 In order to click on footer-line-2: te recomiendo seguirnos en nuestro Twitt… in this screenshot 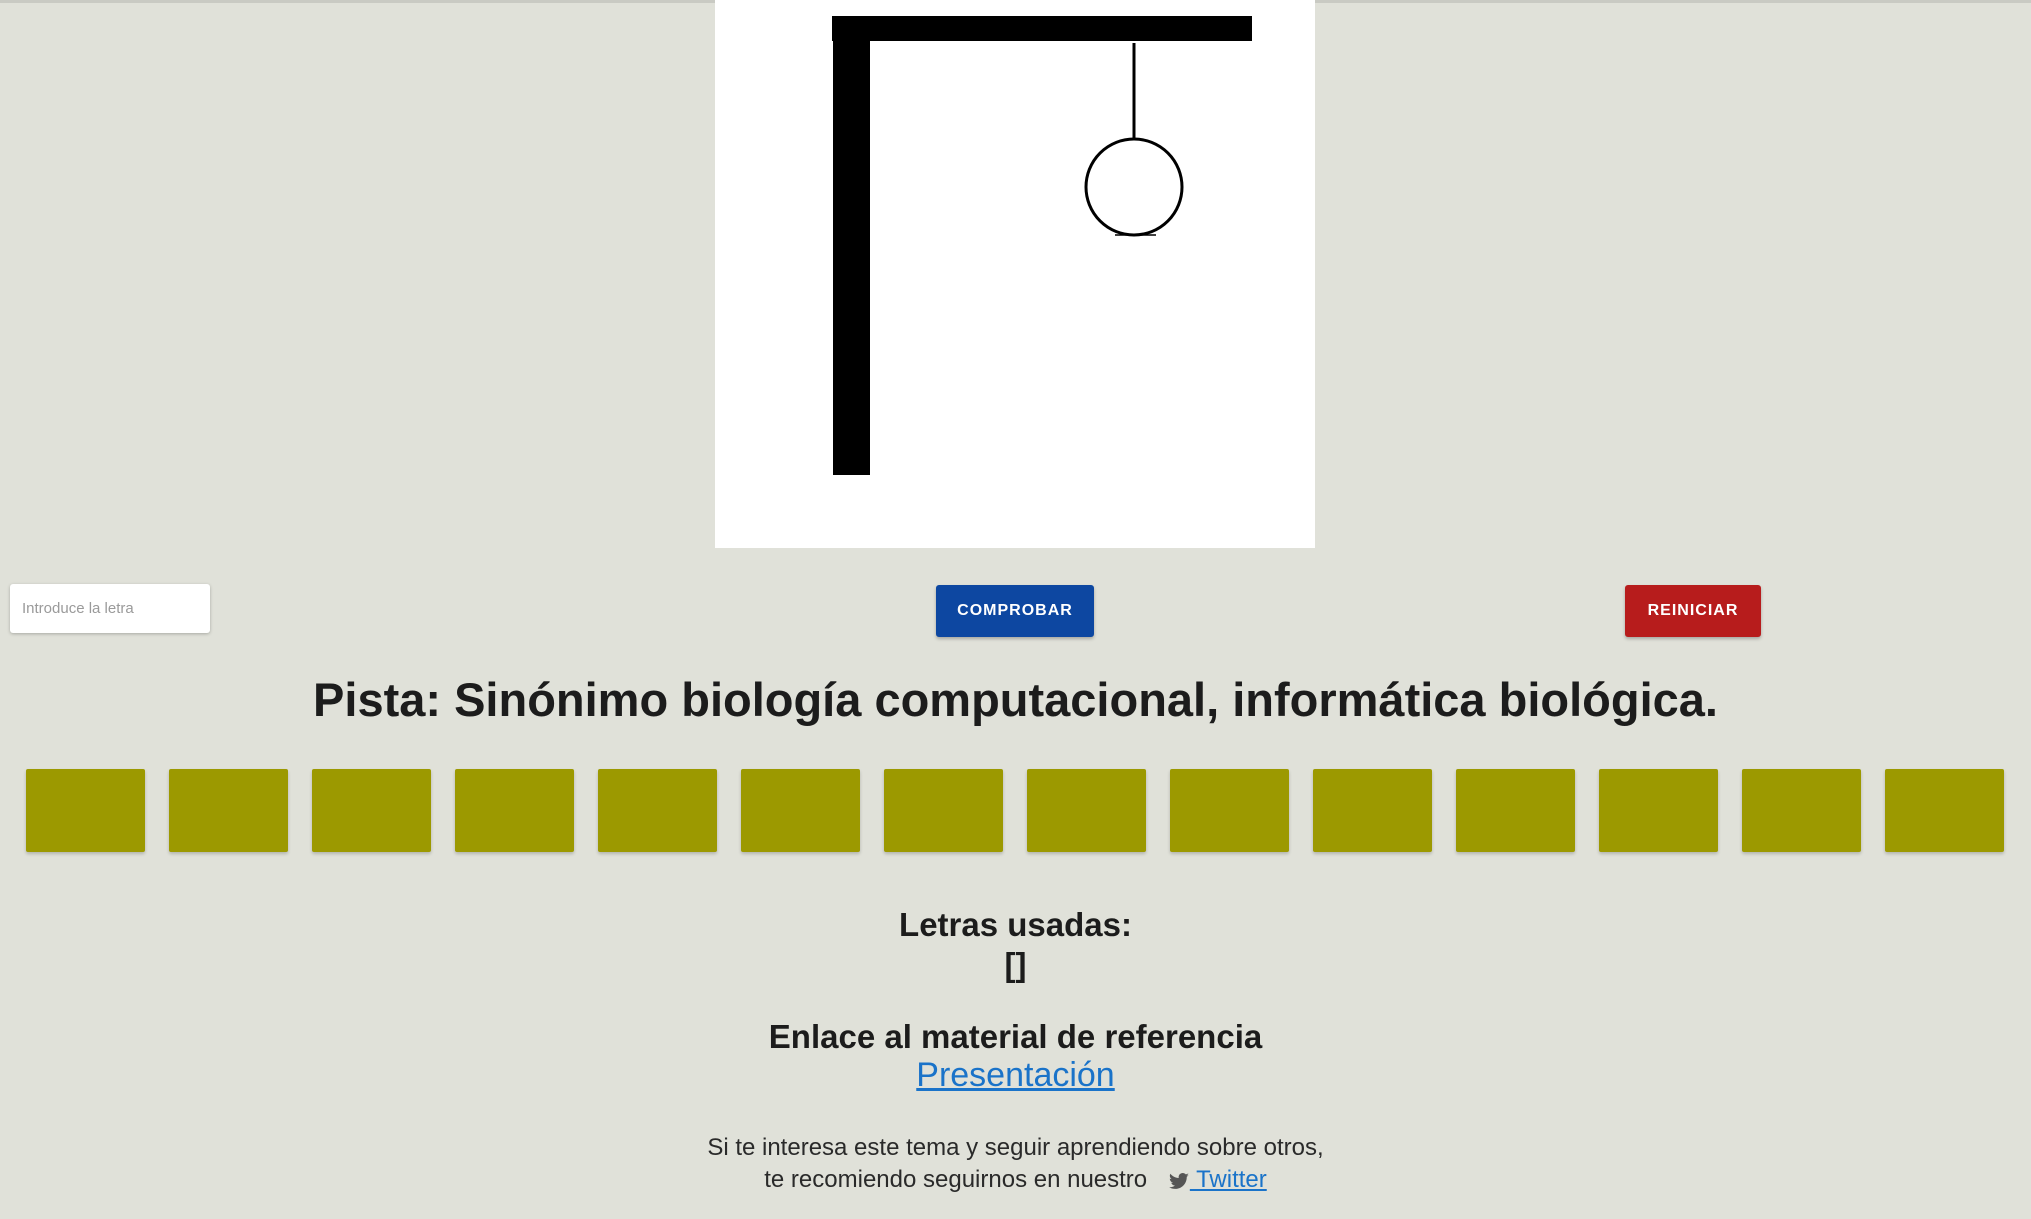, I will do `click(1015, 1180)`.